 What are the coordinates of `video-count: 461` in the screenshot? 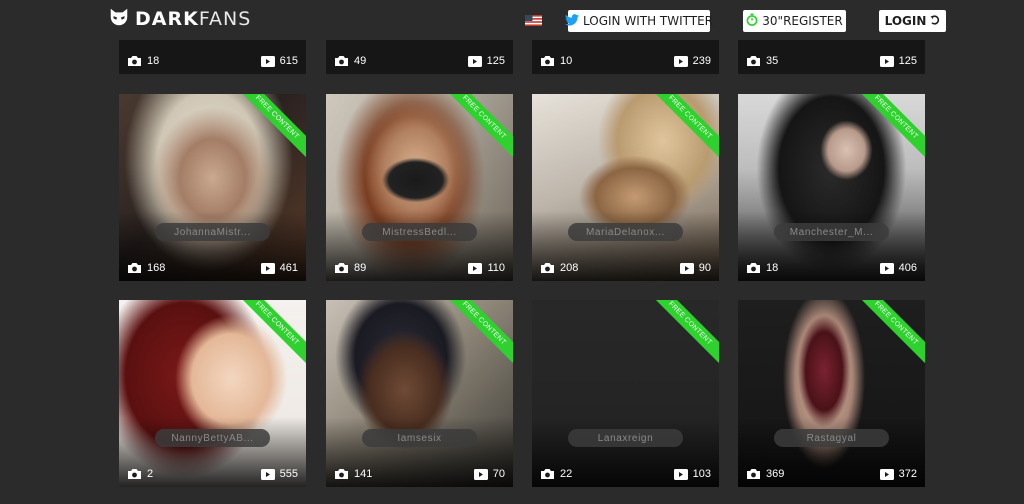 It's located at (288, 268).